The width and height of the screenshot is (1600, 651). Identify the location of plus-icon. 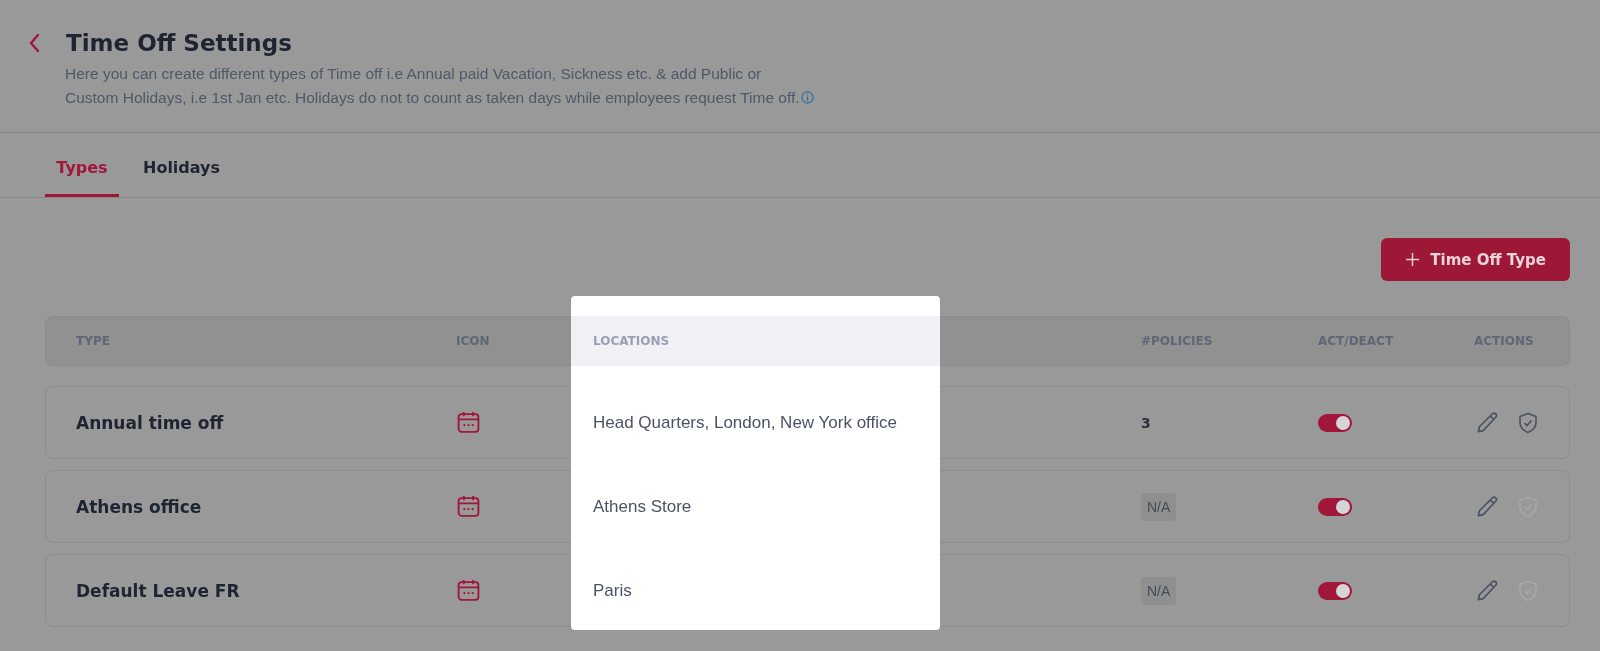
(1413, 259).